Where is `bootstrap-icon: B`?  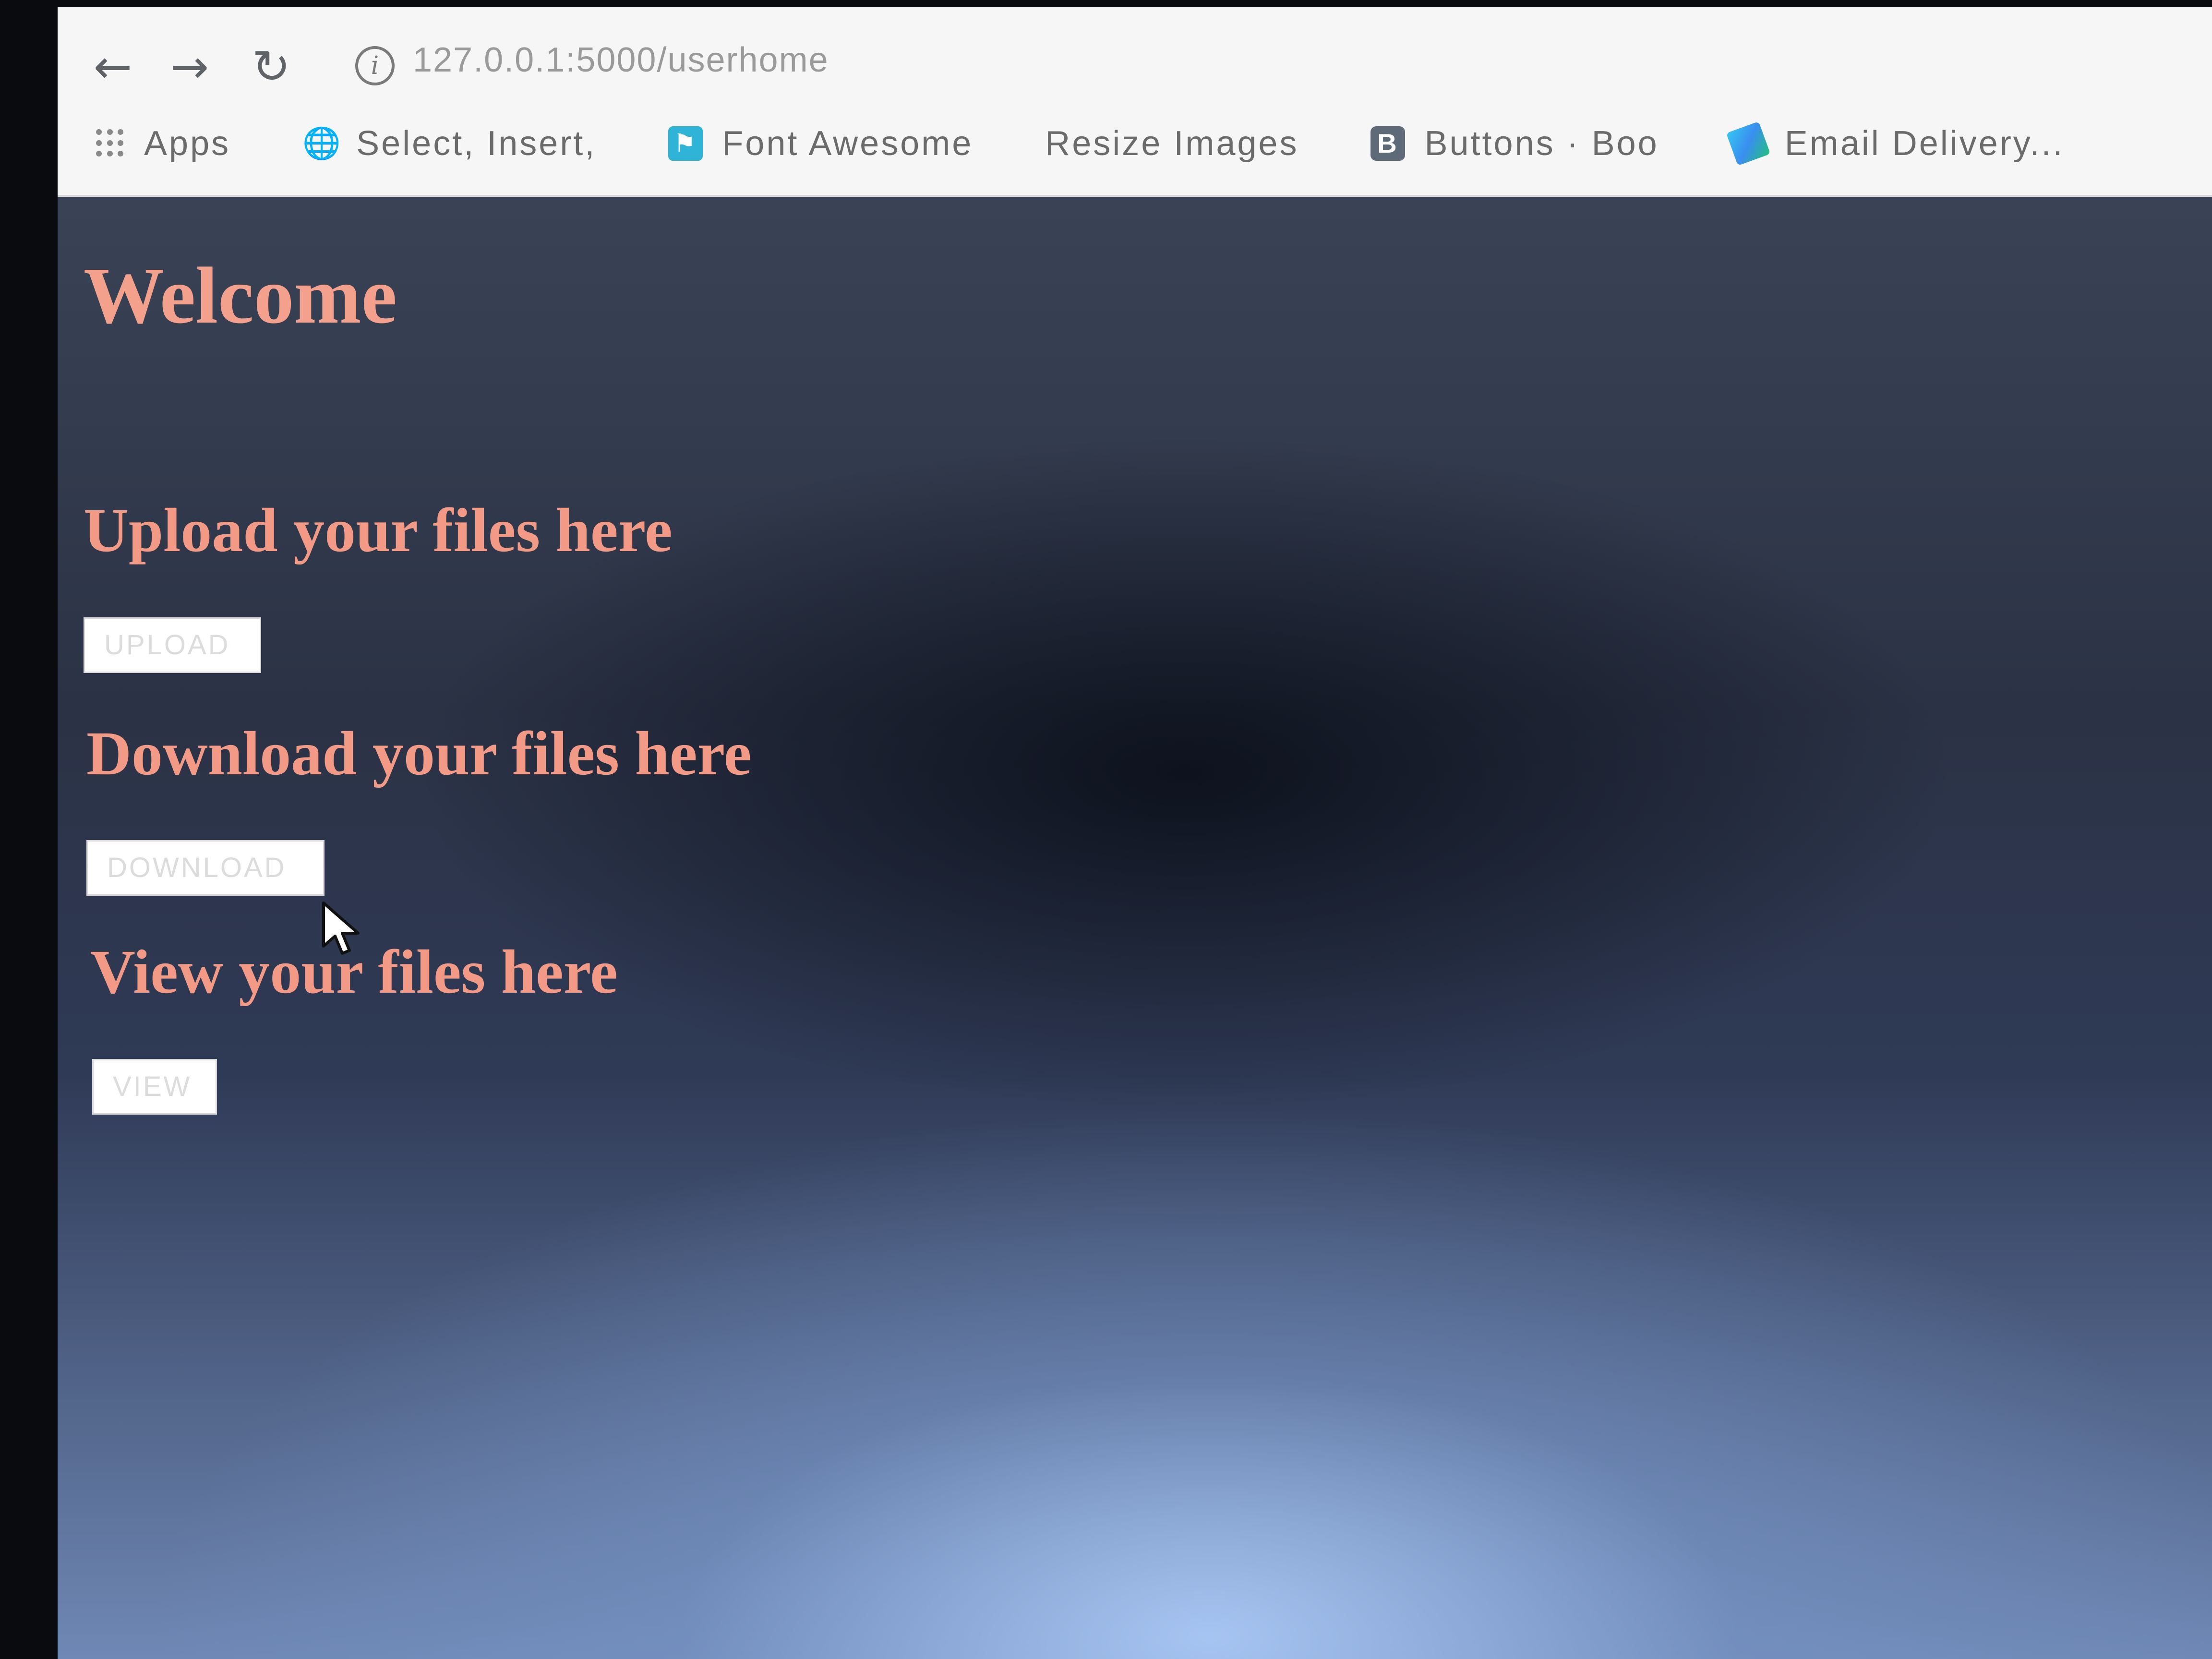 bootstrap-icon: B is located at coordinates (1388, 143).